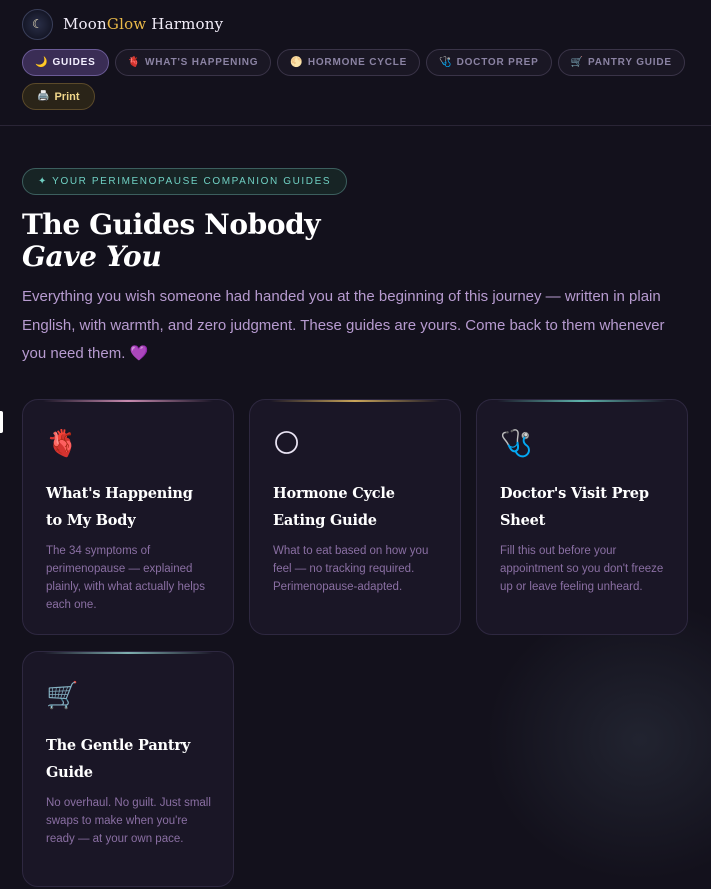 Image resolution: width=711 pixels, height=889 pixels. Describe the element at coordinates (126, 24) in the screenshot. I see `brand-name-glow: Glow` at that location.